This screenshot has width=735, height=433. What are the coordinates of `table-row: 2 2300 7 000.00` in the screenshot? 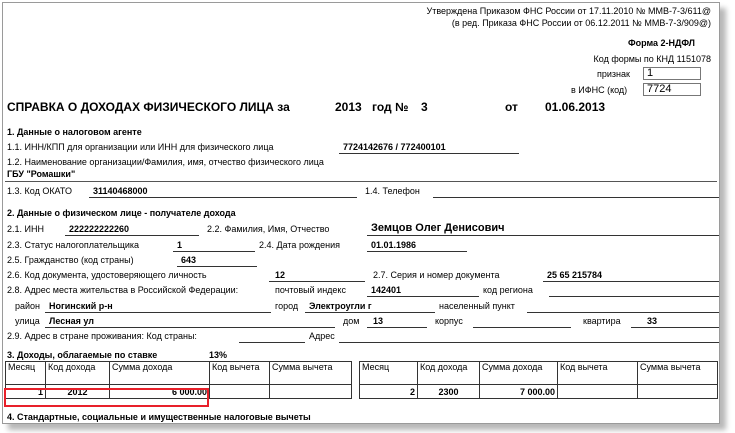 It's located at (538, 391).